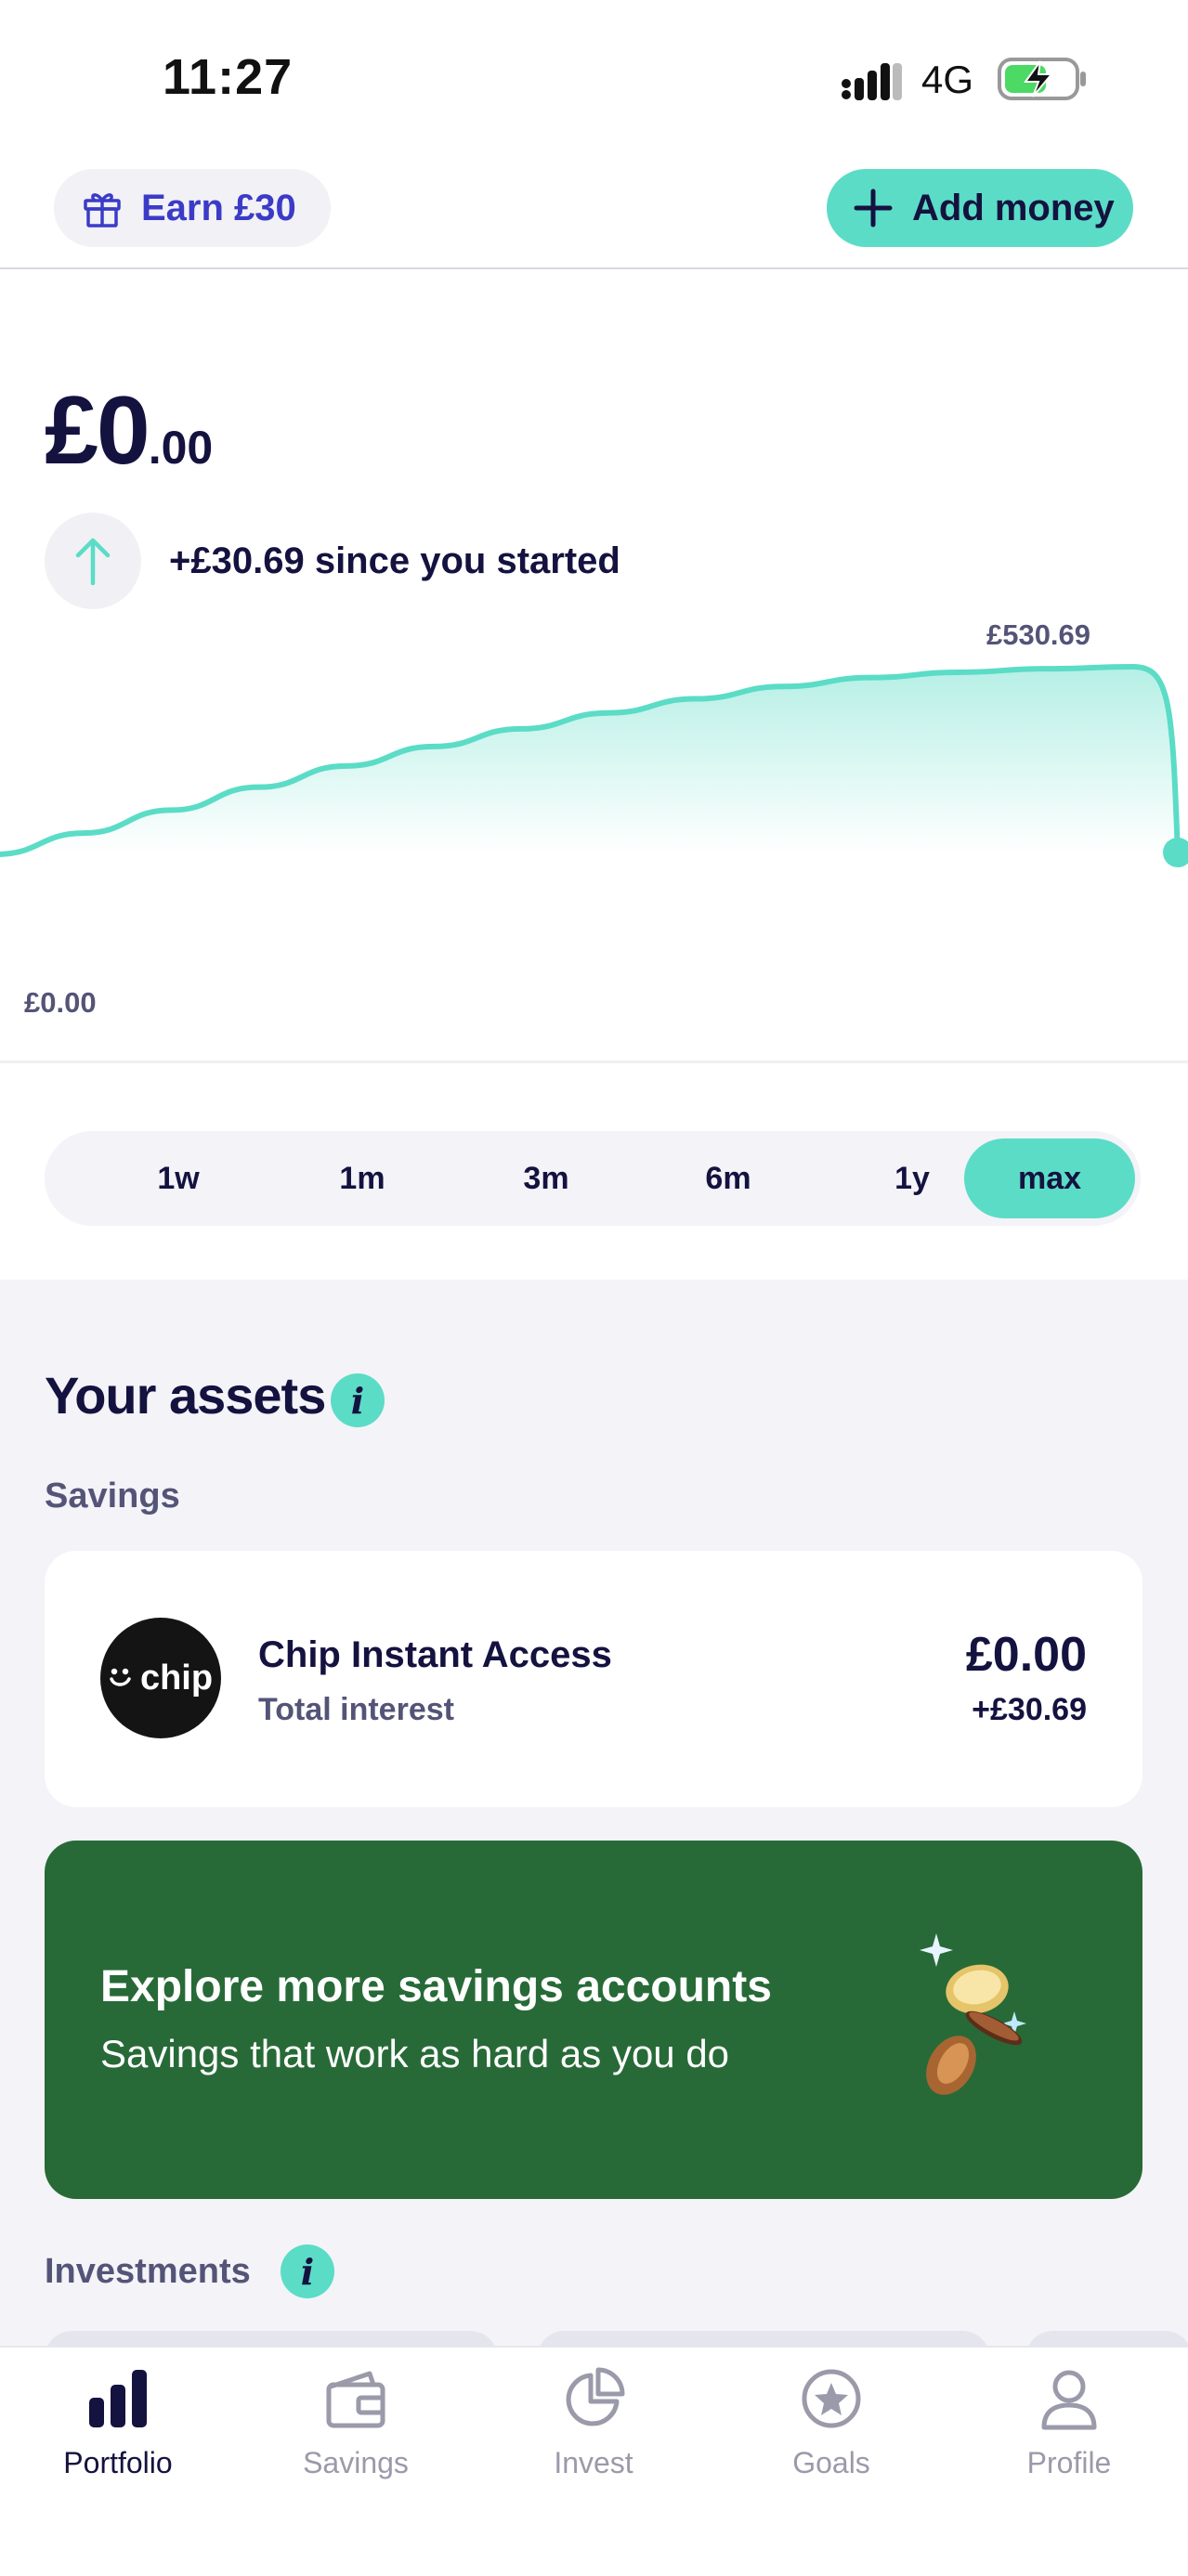  Describe the element at coordinates (1026, 1655) in the screenshot. I see `account-balance: £0.00` at that location.